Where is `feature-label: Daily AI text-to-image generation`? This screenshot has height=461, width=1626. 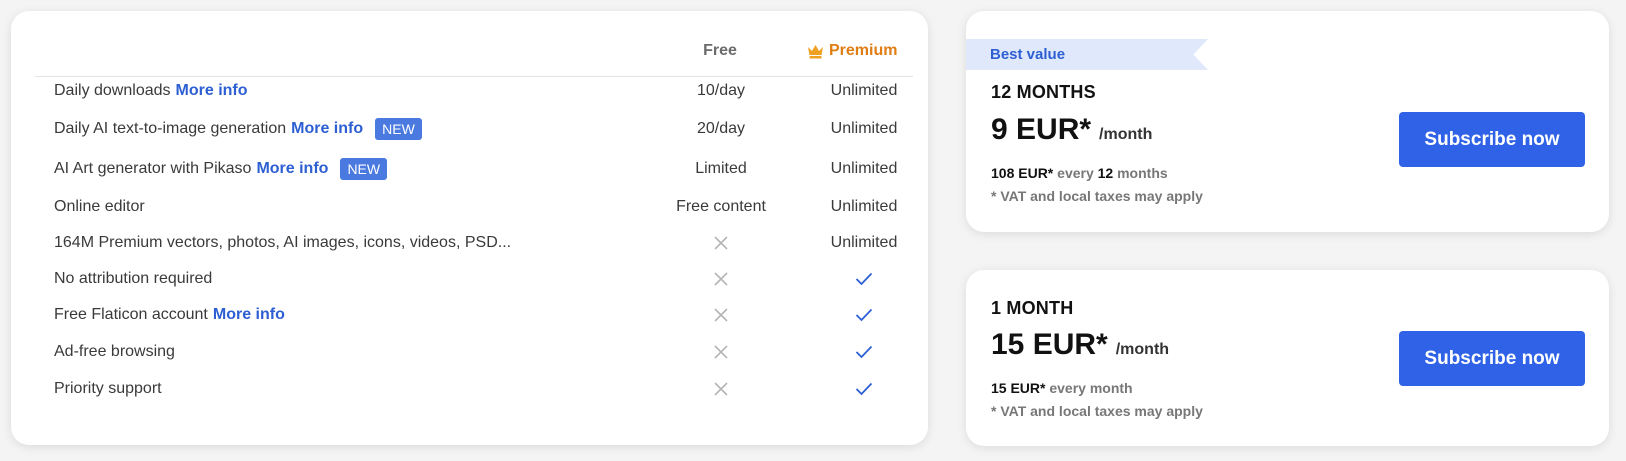
feature-label: Daily AI text-to-image generation is located at coordinates (170, 128).